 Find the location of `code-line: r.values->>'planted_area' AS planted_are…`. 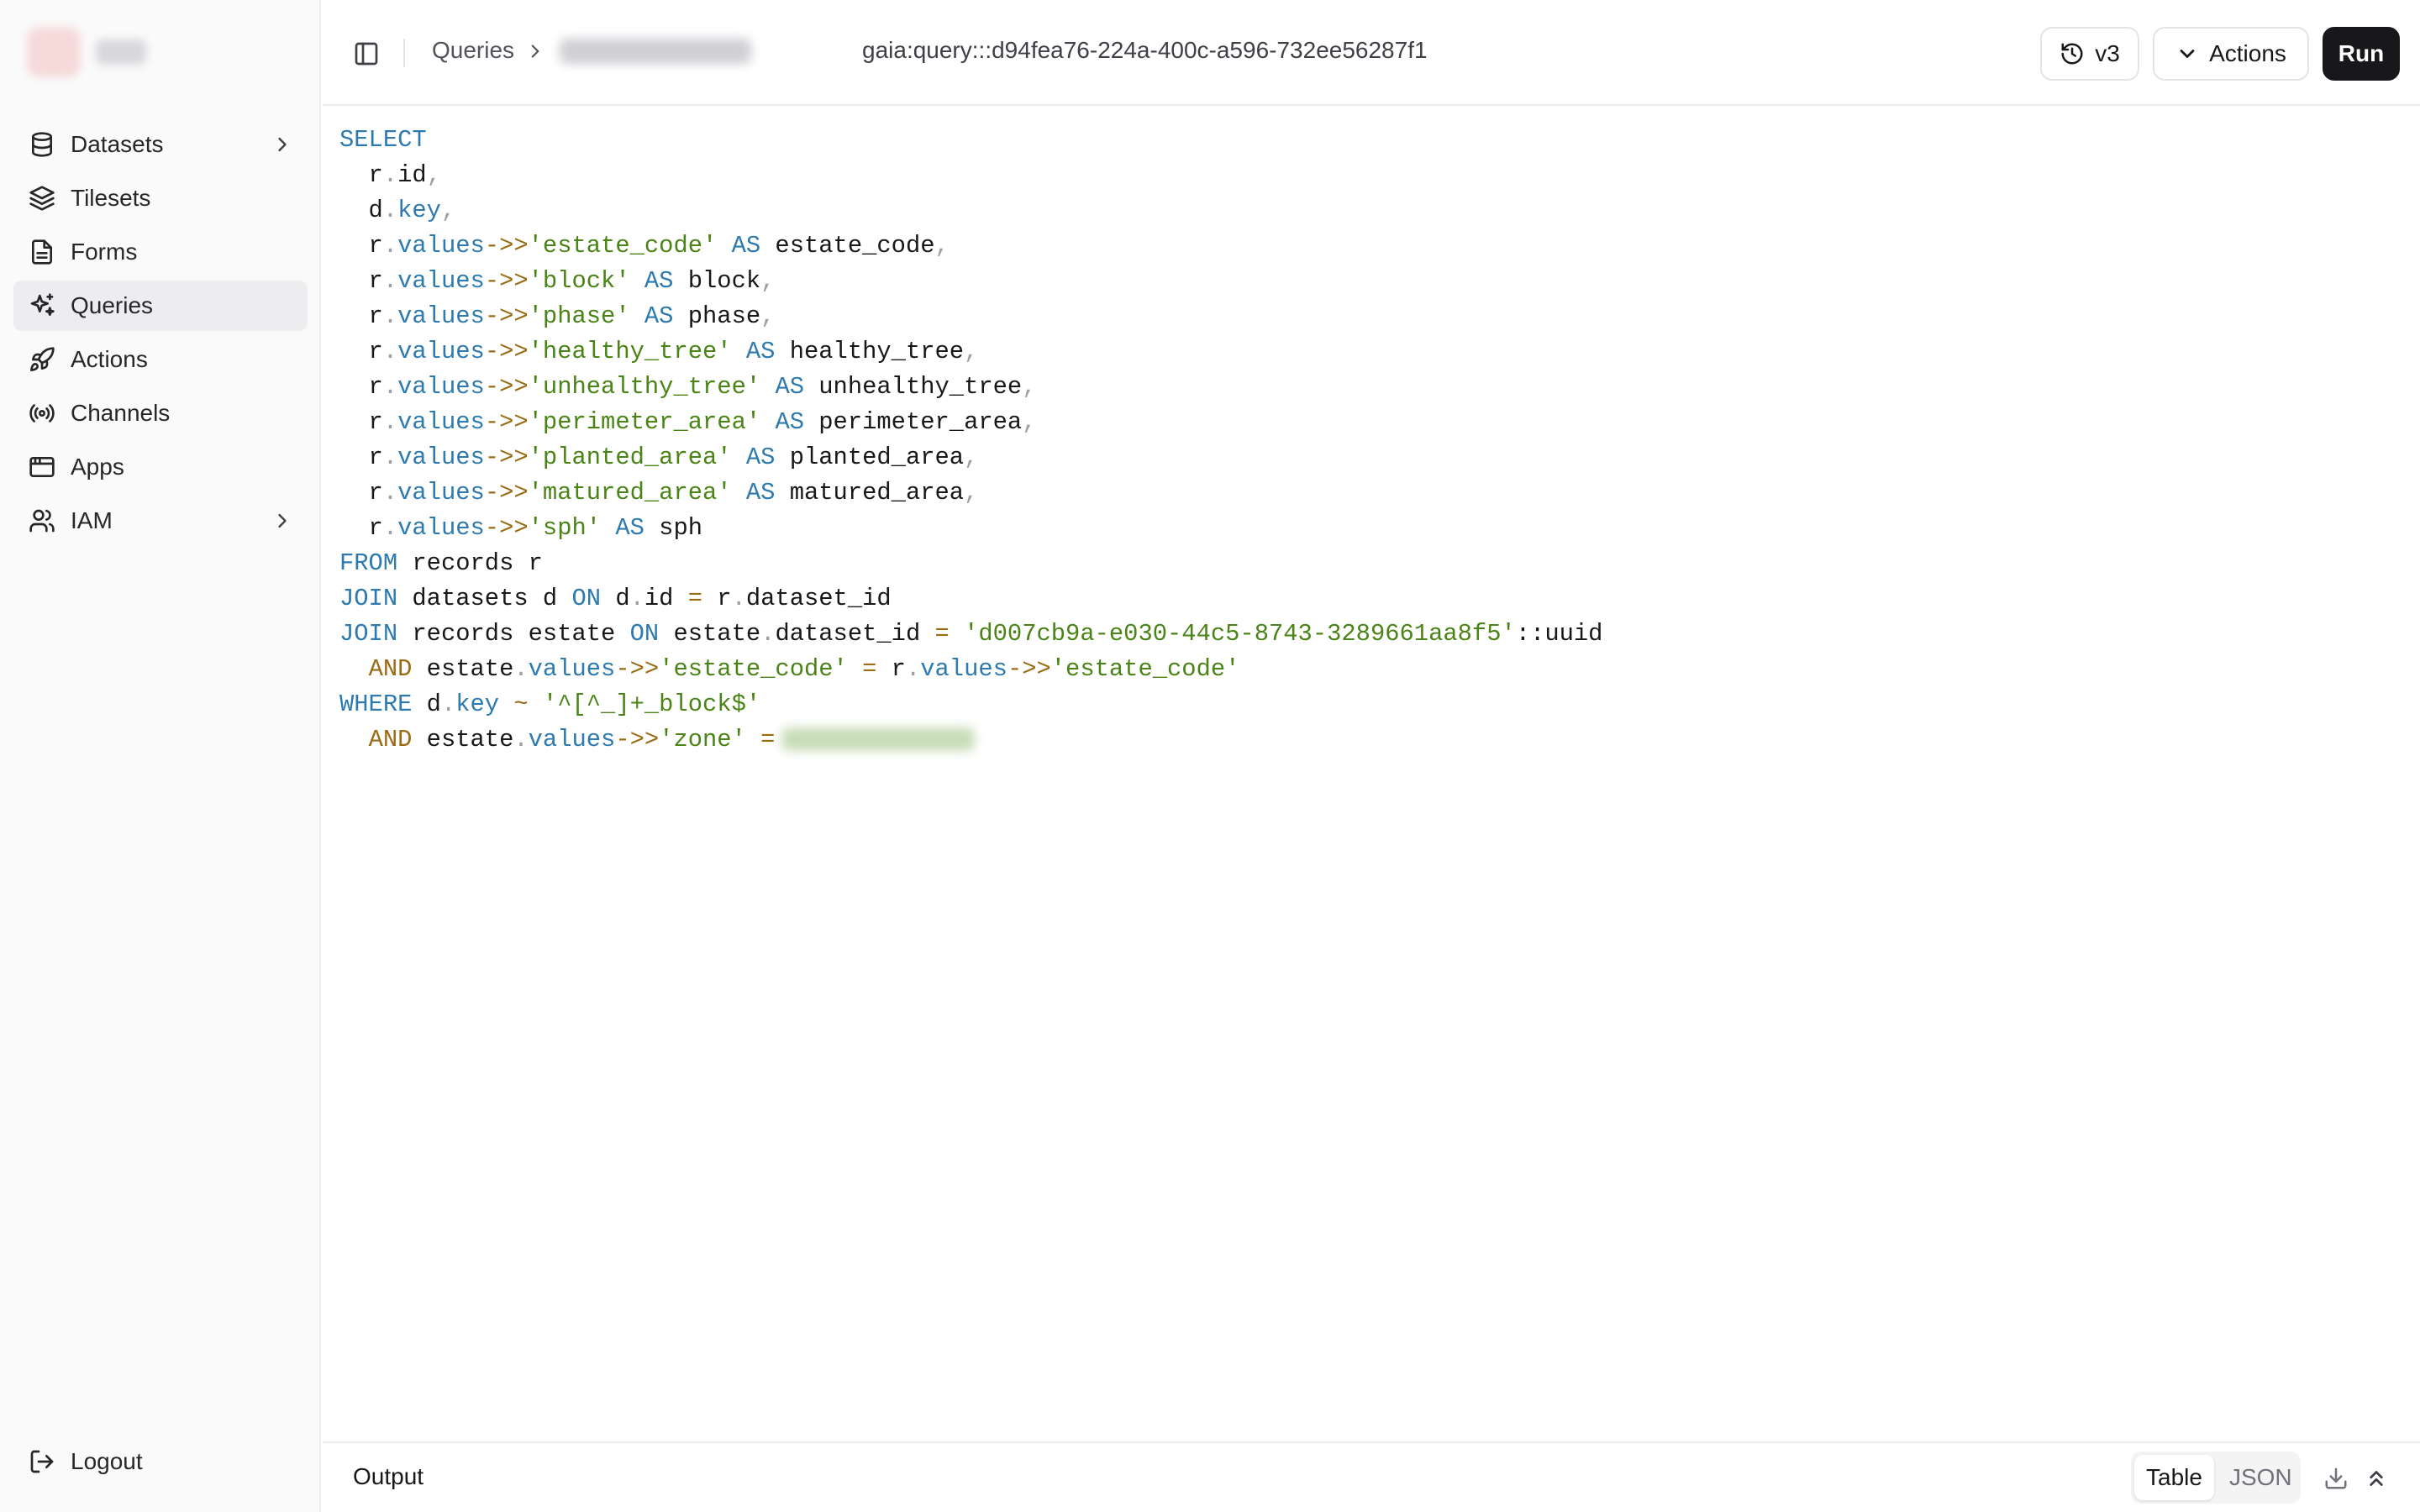

code-line: r.values->>'planted_area' AS planted_are… is located at coordinates (970, 457).